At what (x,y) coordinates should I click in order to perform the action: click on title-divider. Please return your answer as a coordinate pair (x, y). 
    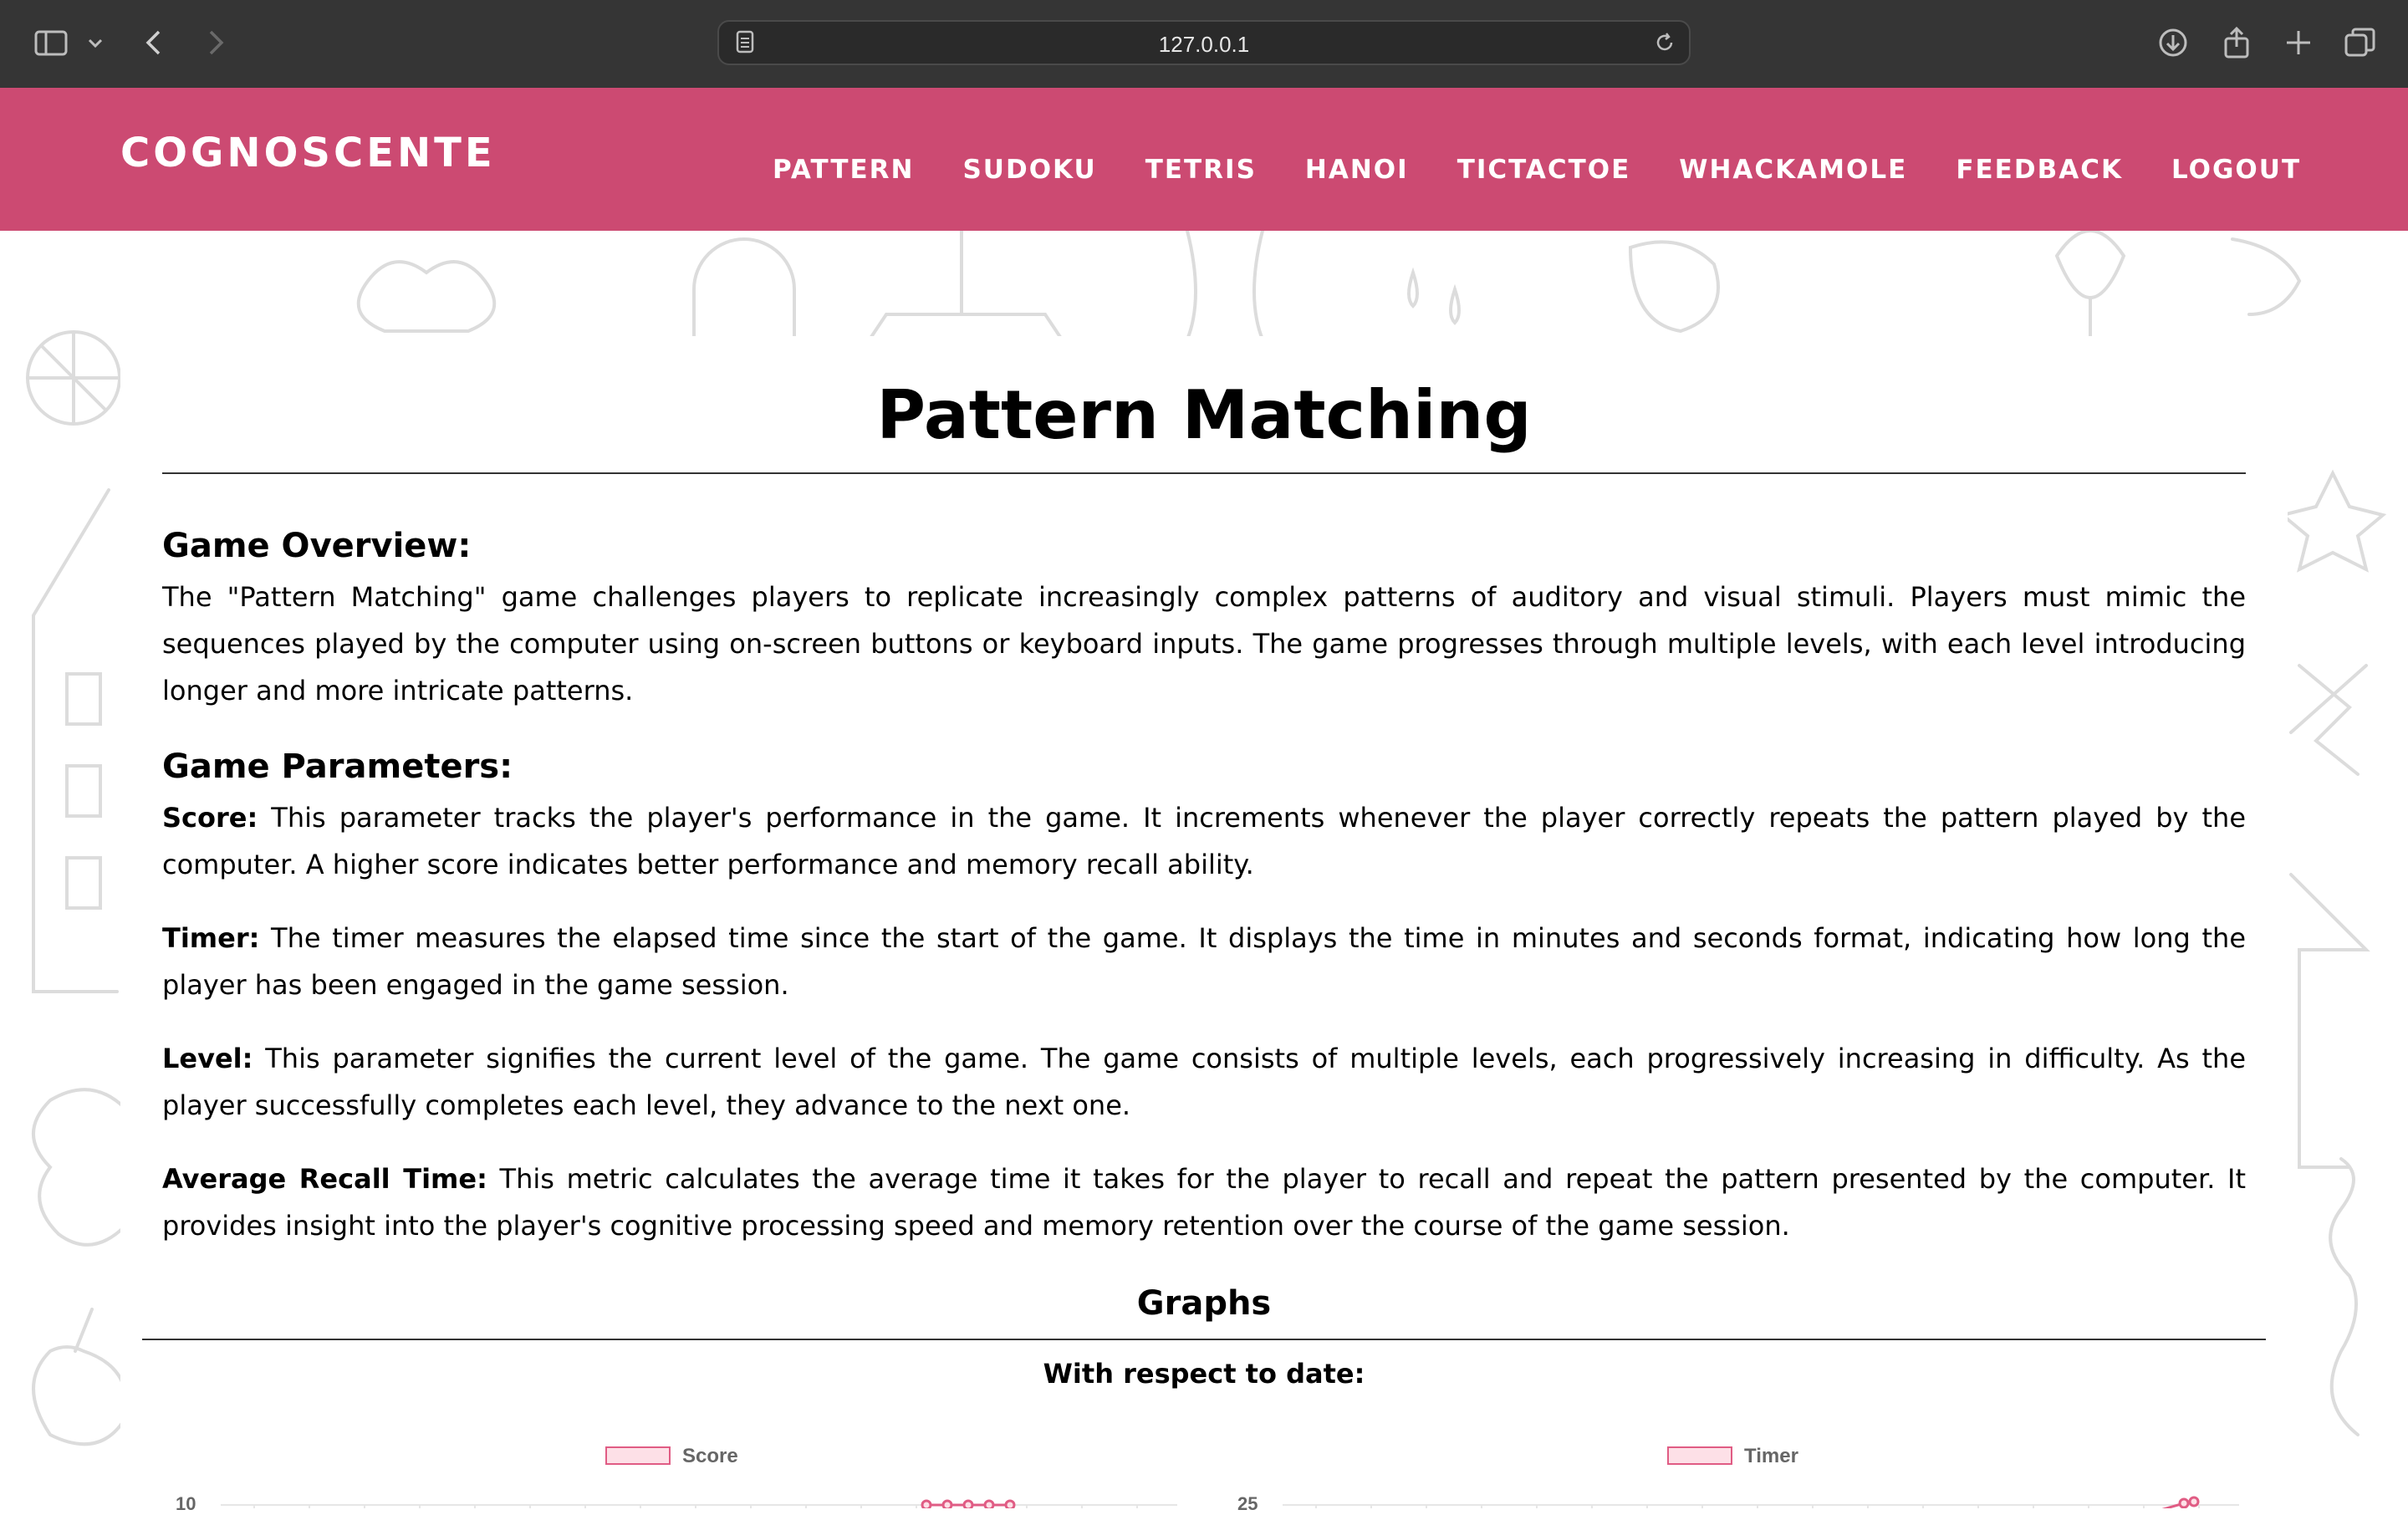
    Looking at the image, I should click on (1204, 473).